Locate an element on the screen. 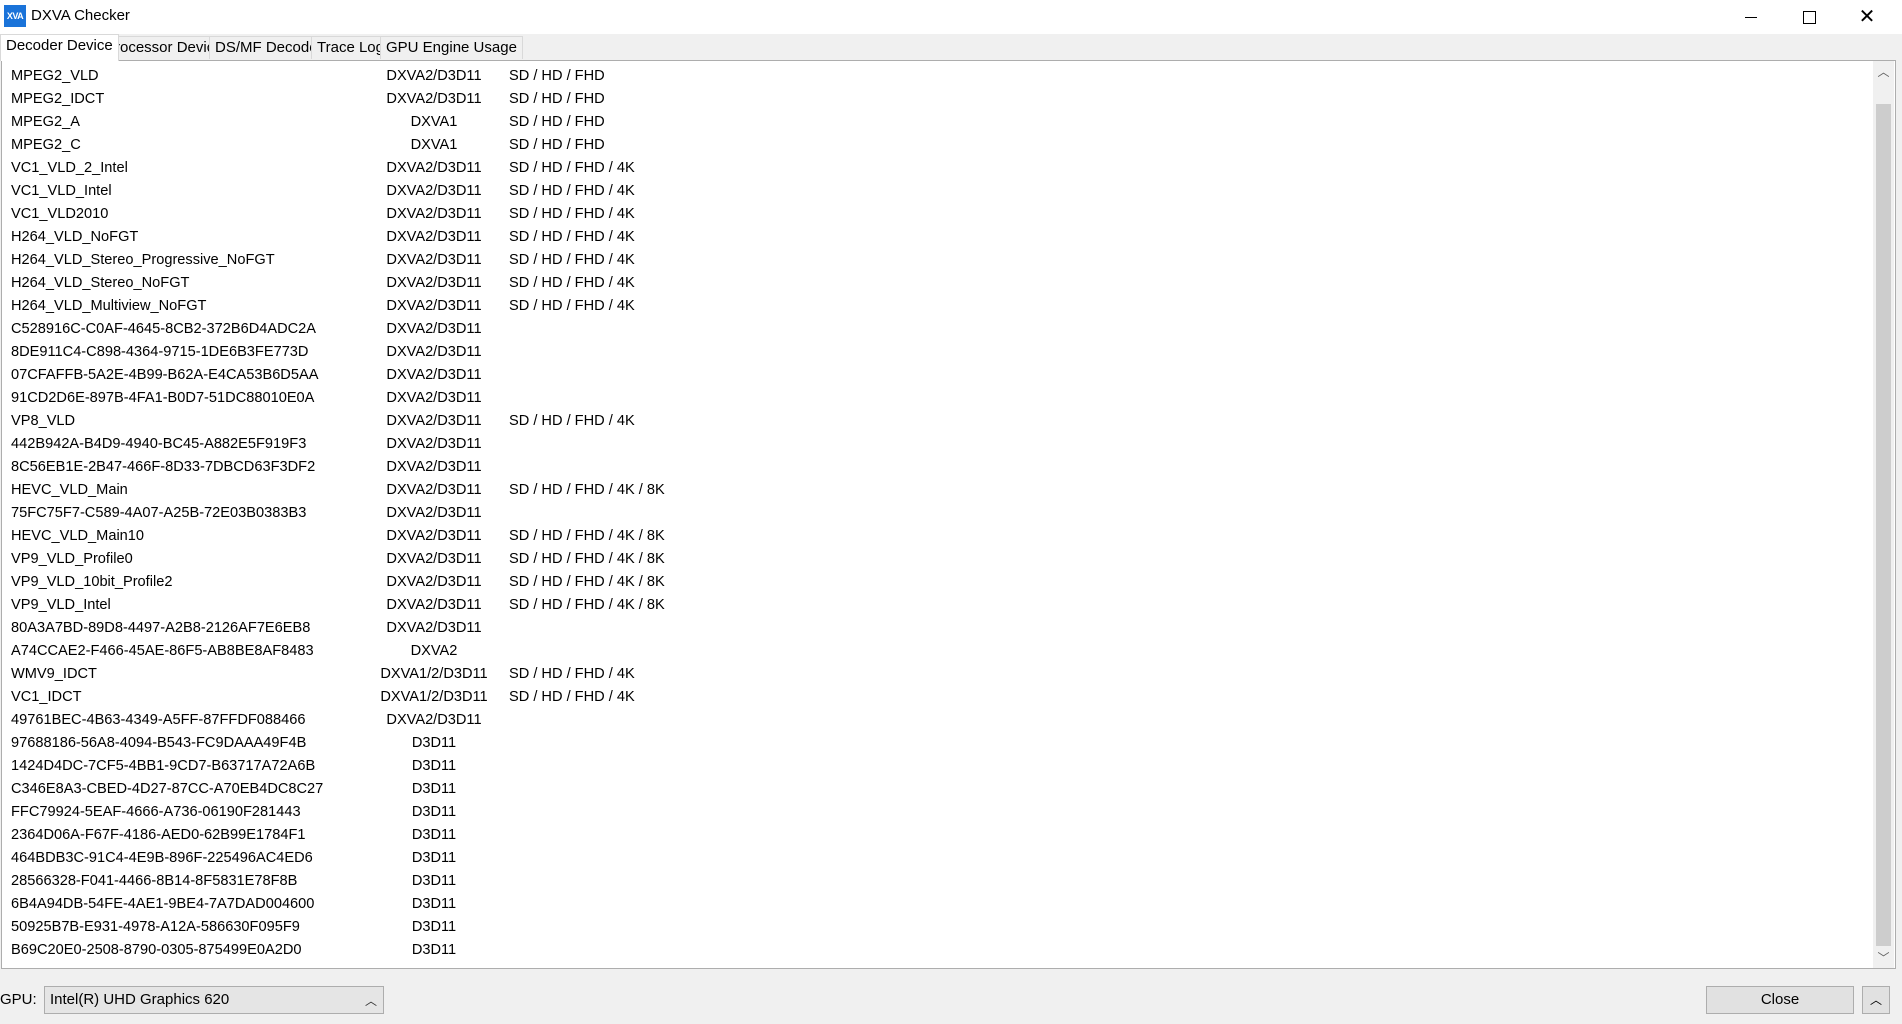  decoder-row: MPEG2_VLD DXVA2/D3D11 SD / HD / FHD is located at coordinates (932, 76).